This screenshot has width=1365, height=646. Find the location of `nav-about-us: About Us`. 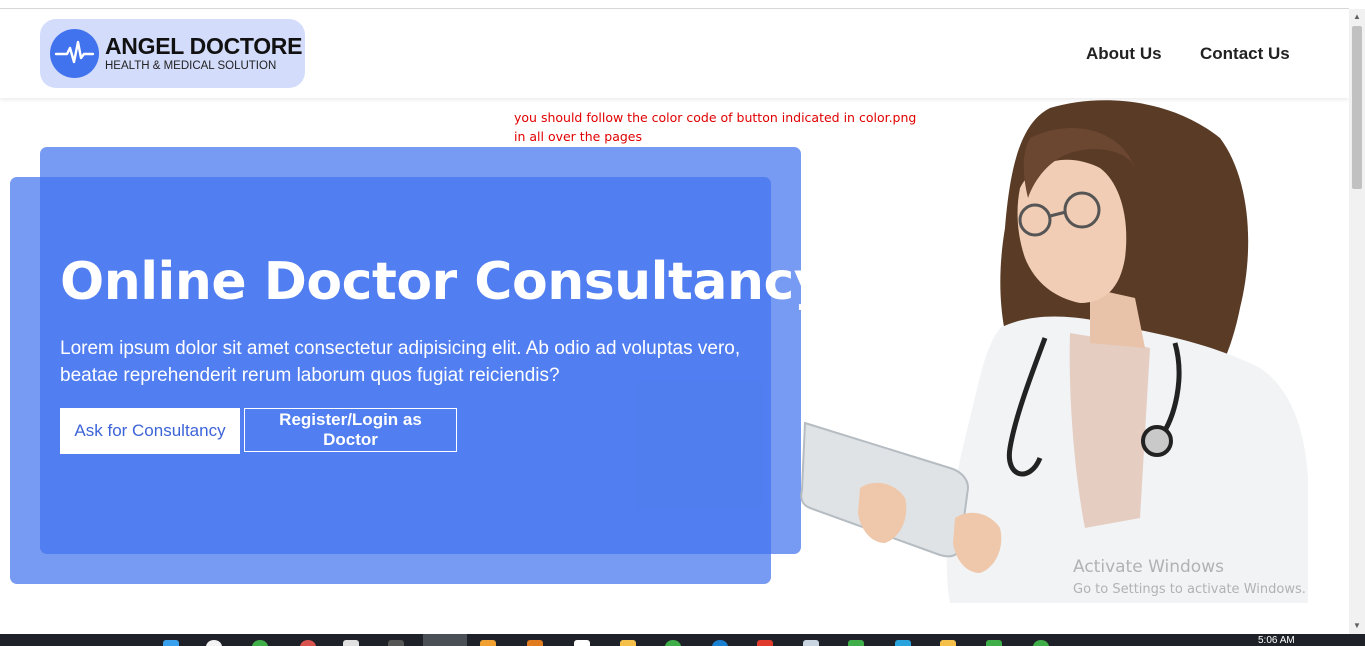

nav-about-us: About Us is located at coordinates (1124, 54).